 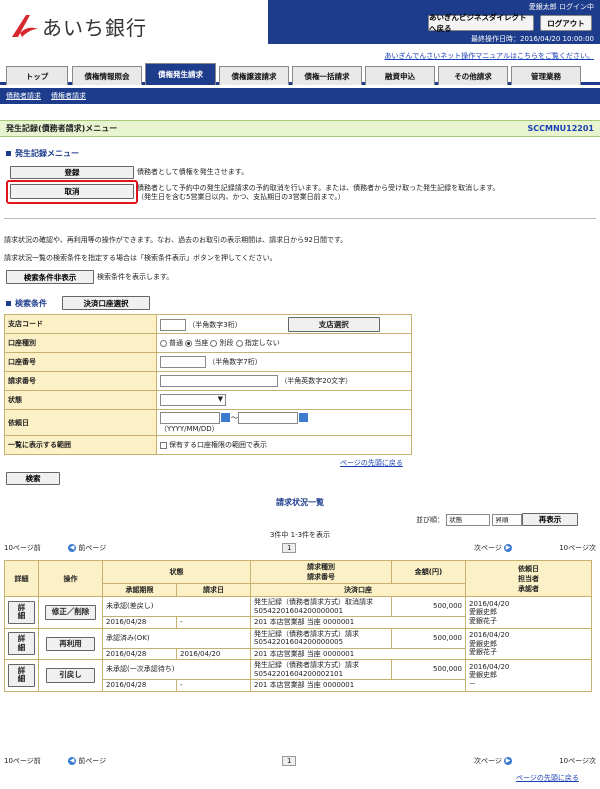 What do you see at coordinates (254, 75) in the screenshot?
I see `tab-bond-transfer: 債権譲渡請求` at bounding box center [254, 75].